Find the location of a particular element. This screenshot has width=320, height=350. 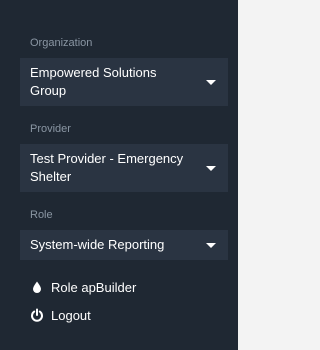

provider-dropdown: Test Provider - Emergency Shelter is located at coordinates (124, 168).